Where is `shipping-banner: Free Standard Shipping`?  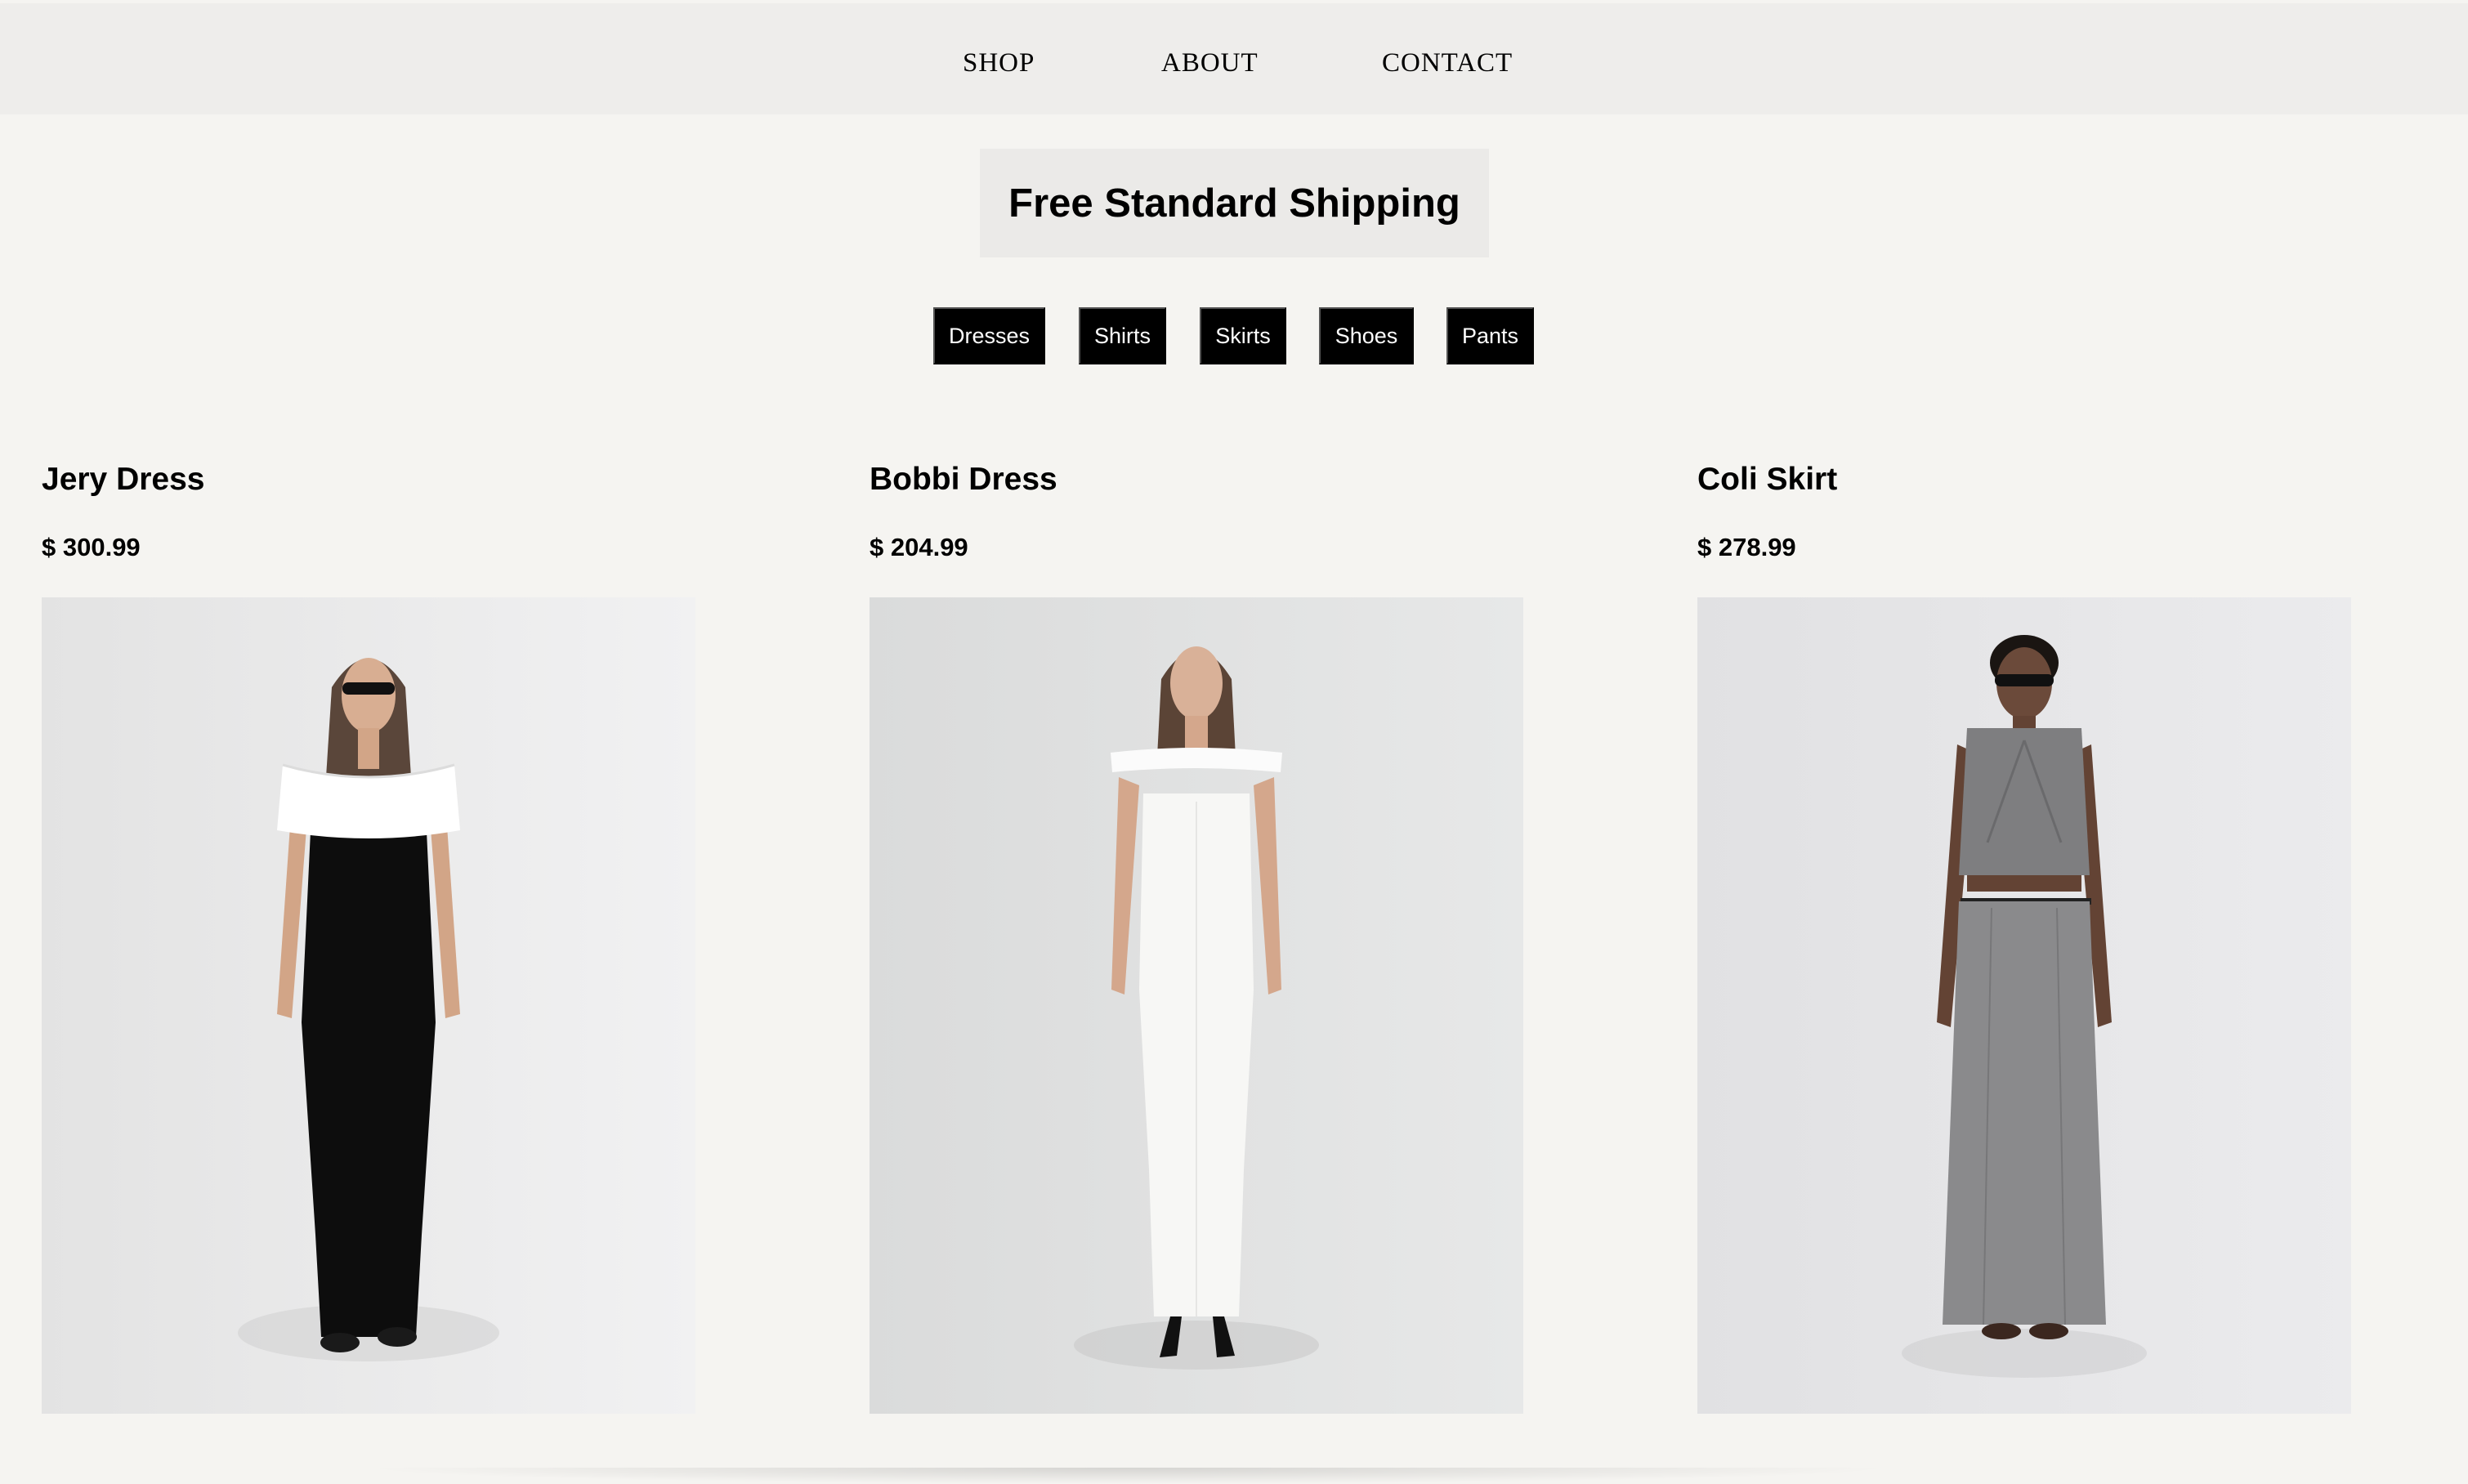 shipping-banner: Free Standard Shipping is located at coordinates (1235, 203).